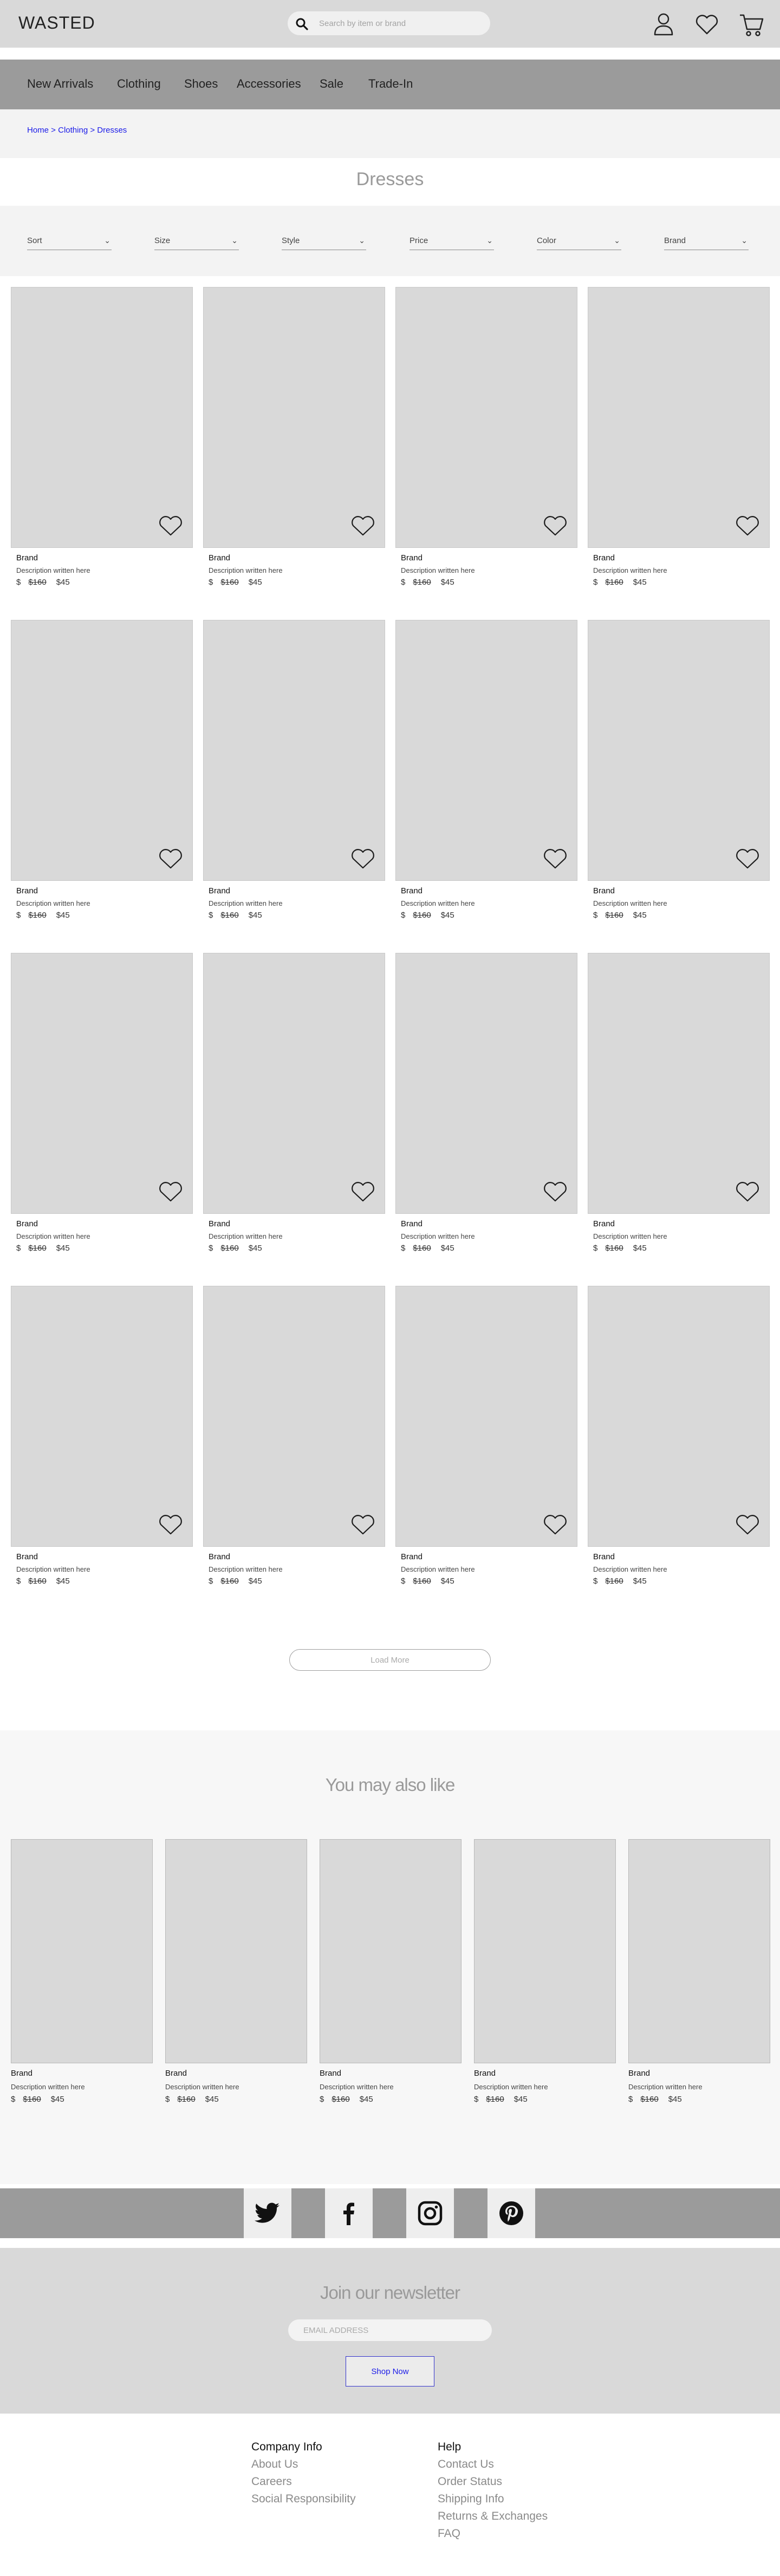 Image resolution: width=780 pixels, height=2576 pixels. I want to click on footer-link-order-status: Order Status, so click(493, 2481).